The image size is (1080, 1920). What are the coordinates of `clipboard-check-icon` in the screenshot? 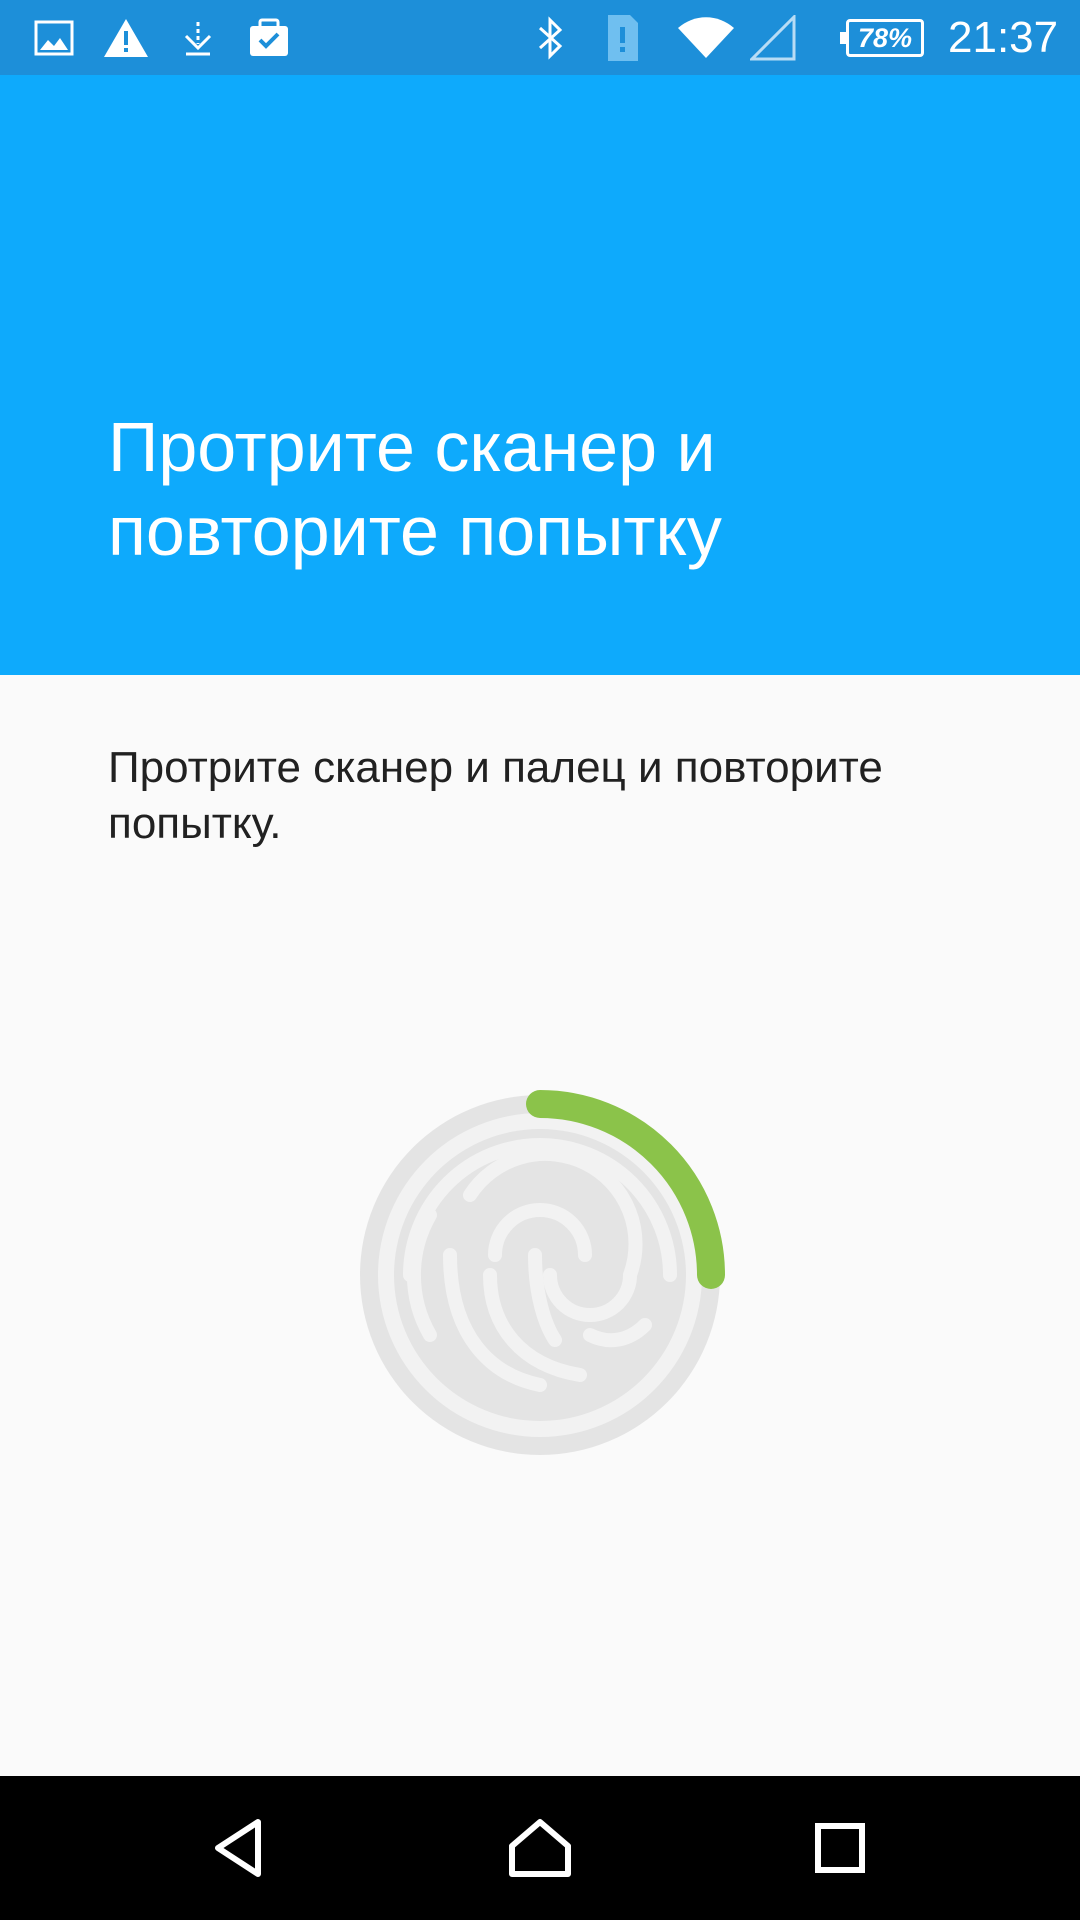 It's located at (269, 38).